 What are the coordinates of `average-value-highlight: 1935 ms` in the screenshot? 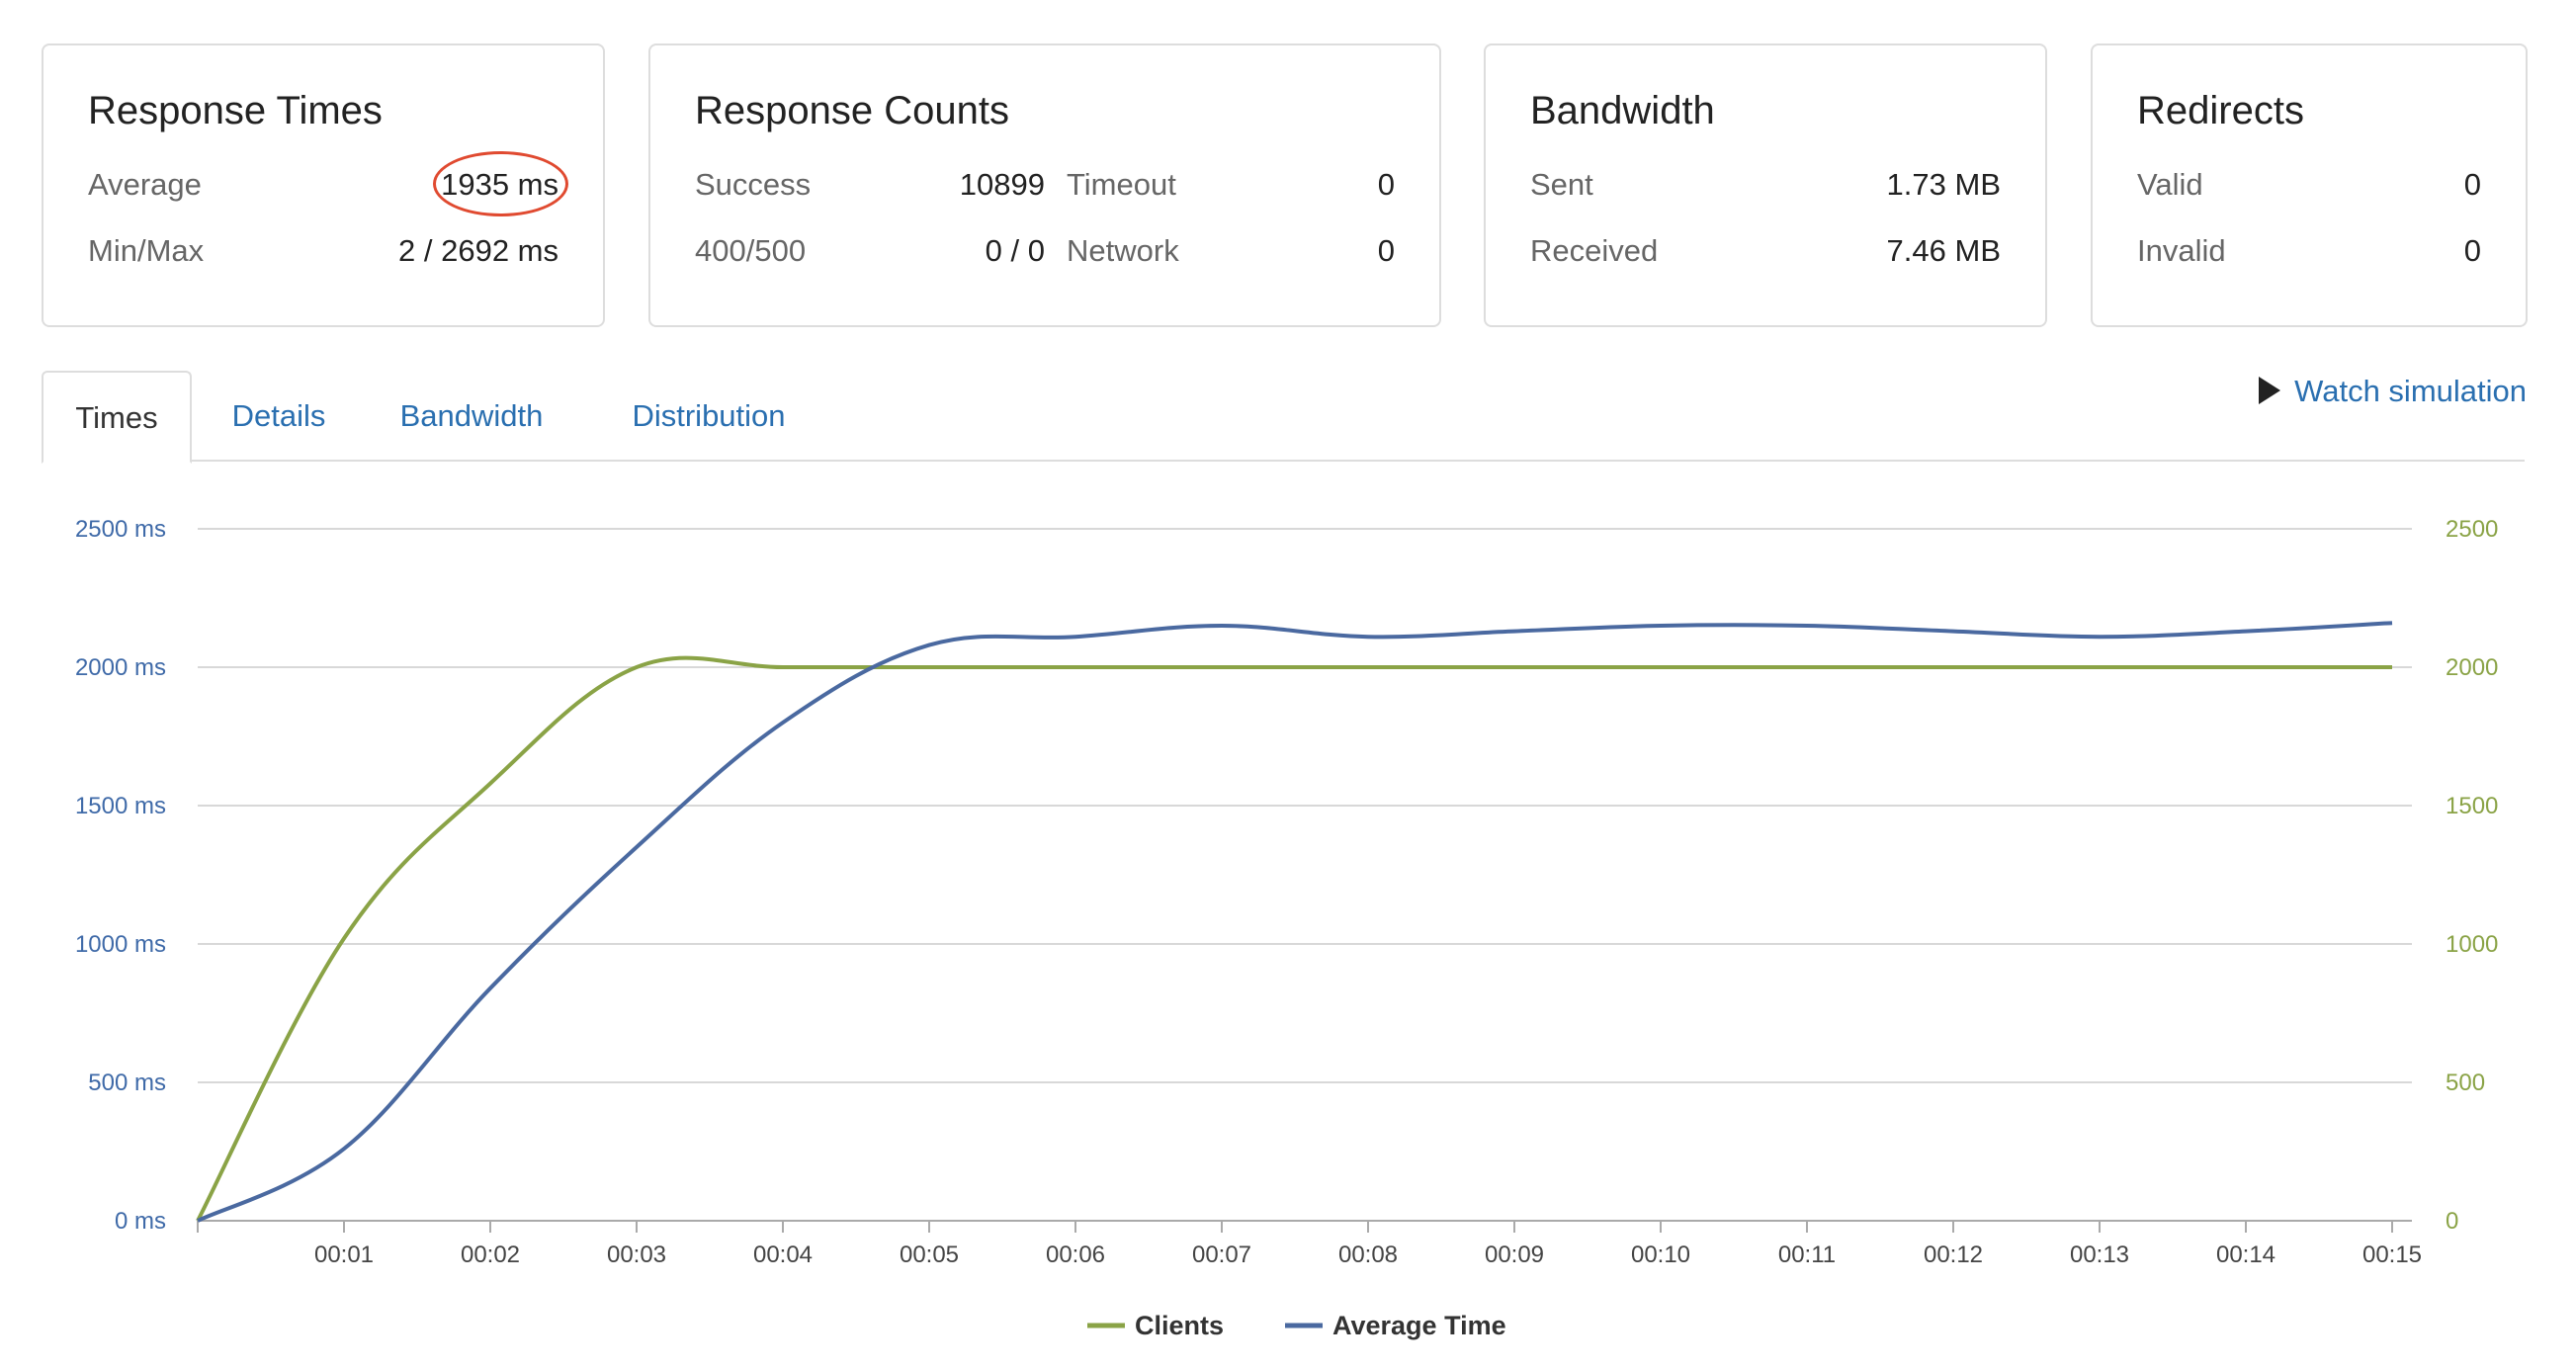 It's located at (500, 183).